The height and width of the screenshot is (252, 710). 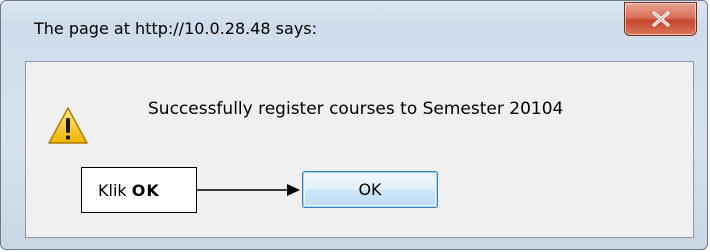 I want to click on annotation-prefix: Klik, so click(x=115, y=190).